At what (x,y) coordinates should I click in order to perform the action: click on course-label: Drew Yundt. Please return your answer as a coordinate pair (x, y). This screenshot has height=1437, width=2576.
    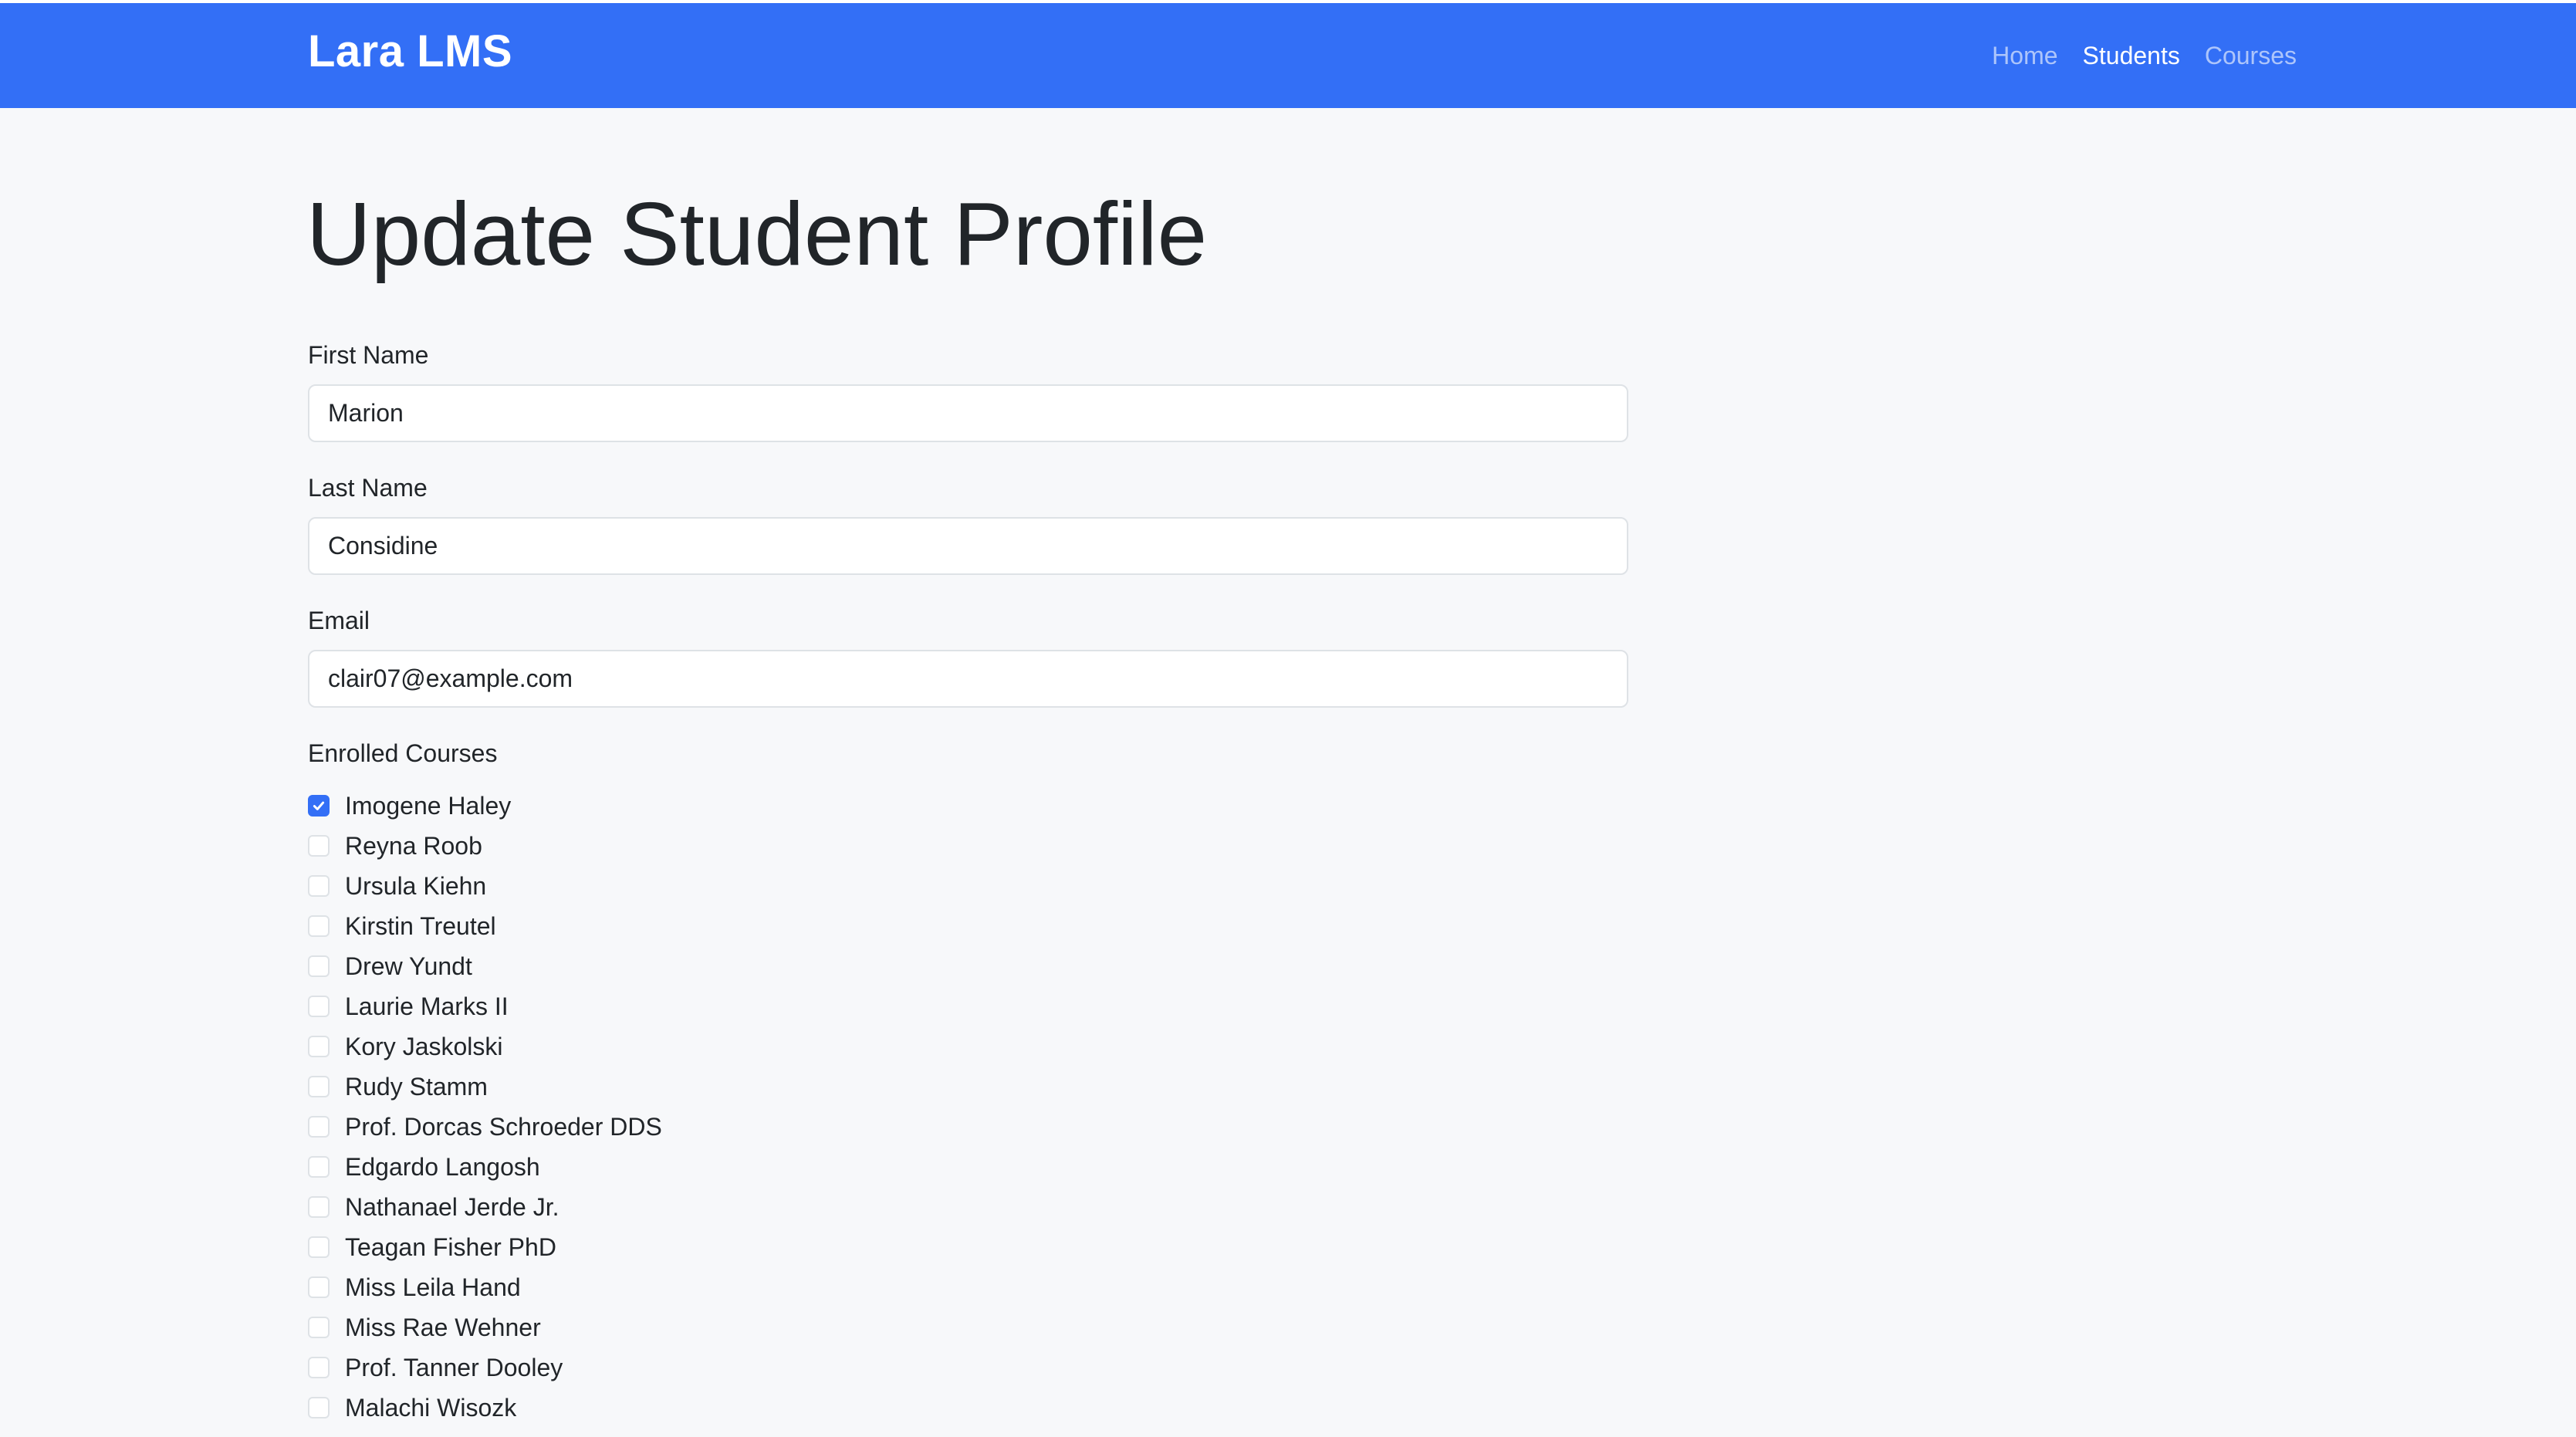
    Looking at the image, I should click on (408, 966).